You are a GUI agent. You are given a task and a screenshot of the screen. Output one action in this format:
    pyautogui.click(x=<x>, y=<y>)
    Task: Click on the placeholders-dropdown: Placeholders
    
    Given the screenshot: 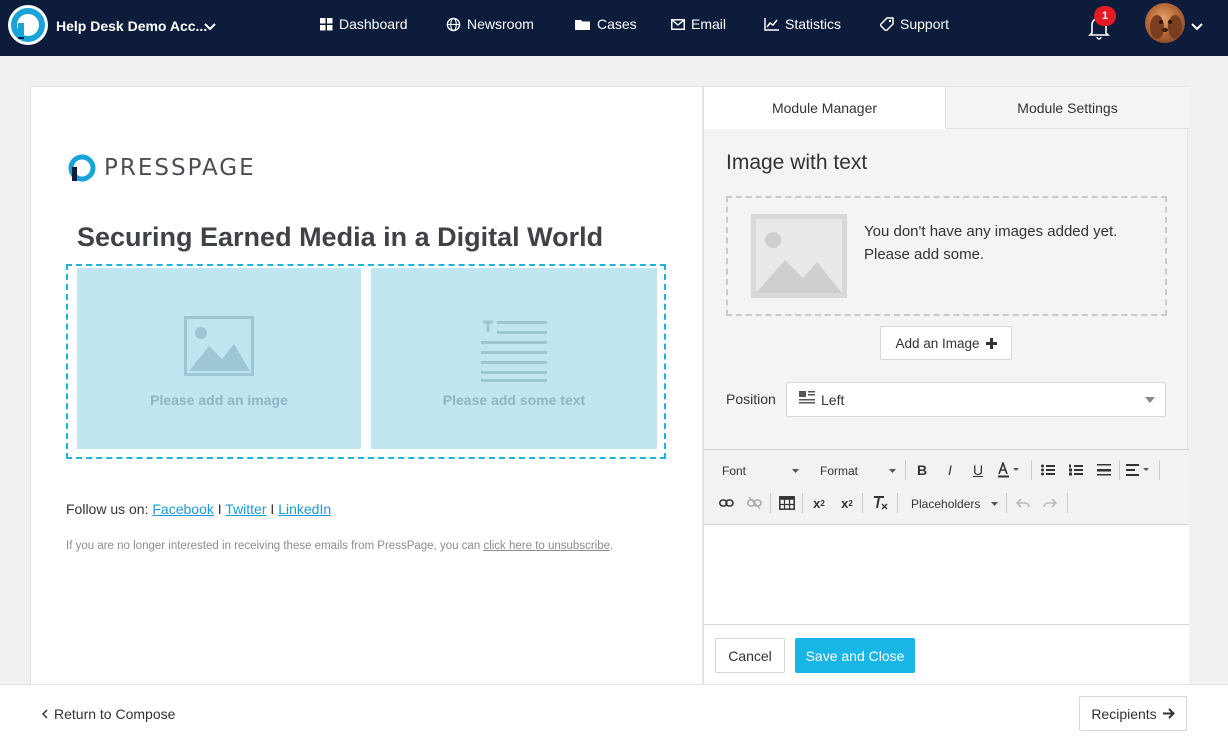 What is the action you would take?
    pyautogui.click(x=945, y=504)
    